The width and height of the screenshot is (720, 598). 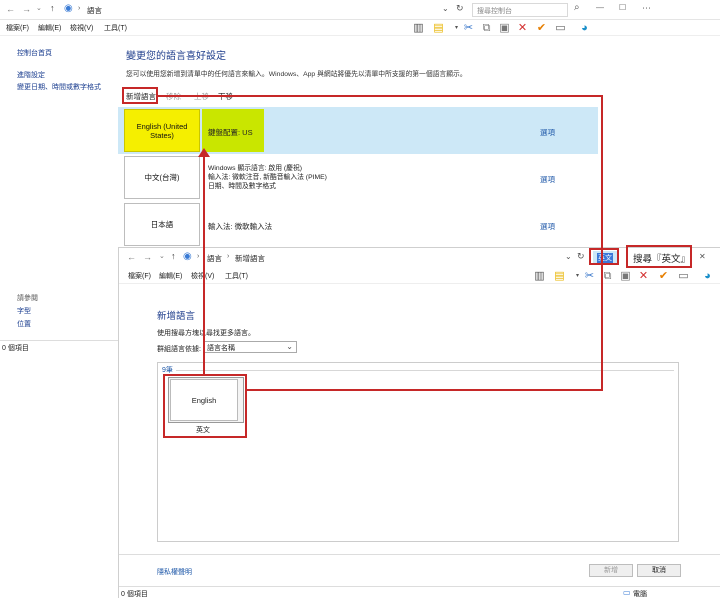 What do you see at coordinates (162, 224) in the screenshot?
I see `language-tile-japanese: 日本語` at bounding box center [162, 224].